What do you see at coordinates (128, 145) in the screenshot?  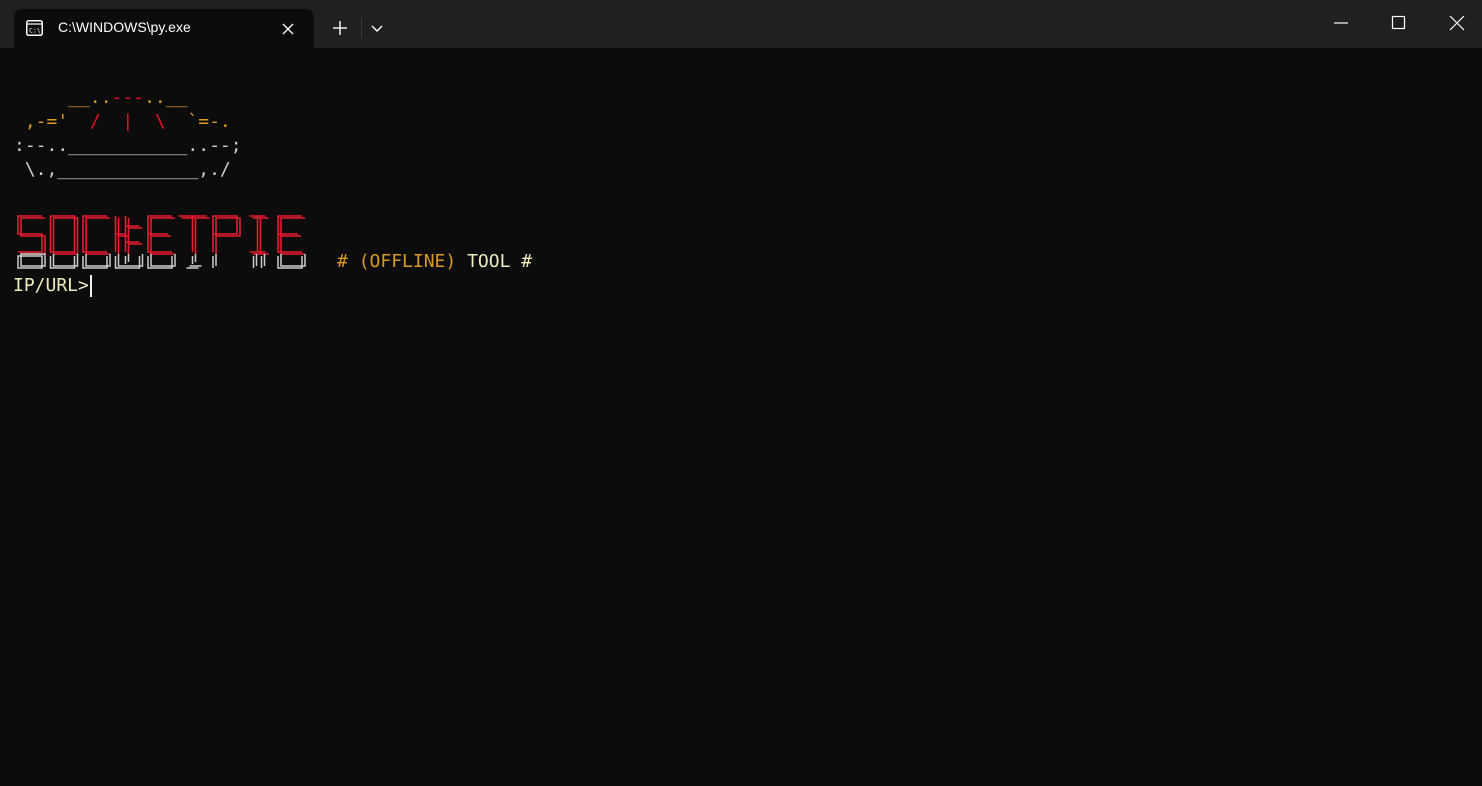 I see `pie-art-segment: :--..___________..--;` at bounding box center [128, 145].